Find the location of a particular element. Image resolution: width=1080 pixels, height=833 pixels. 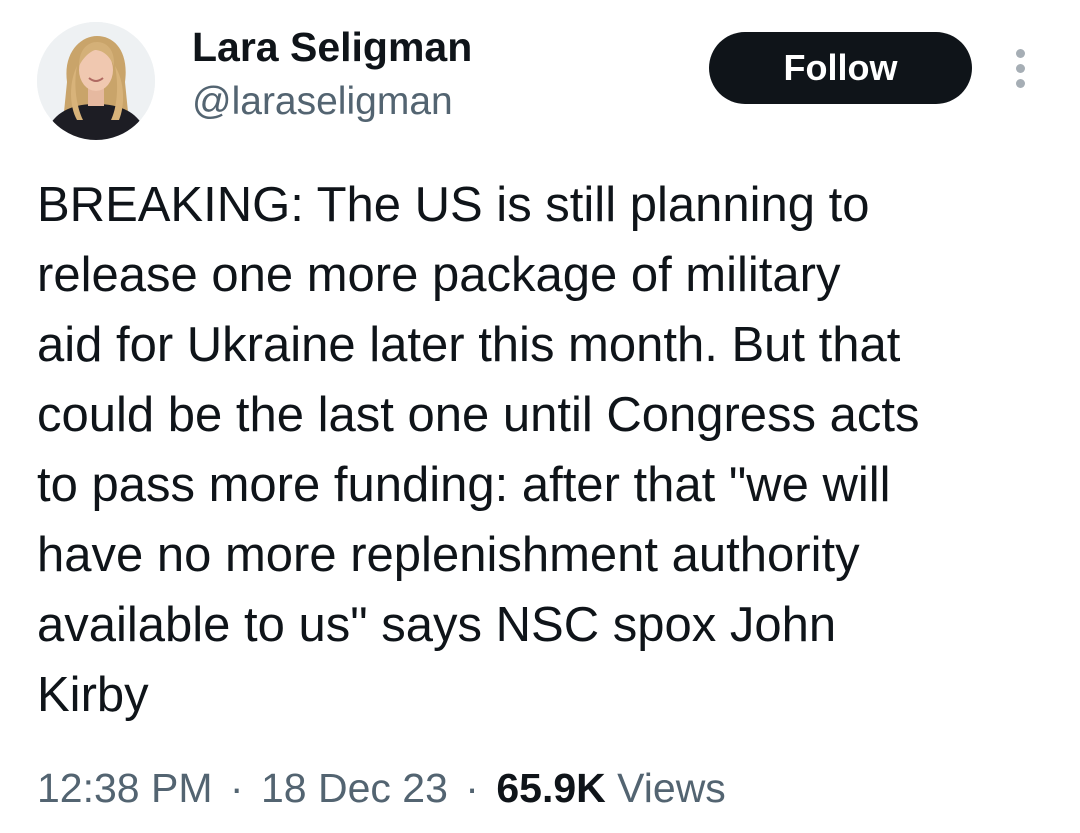

author-handle: @laraseligman is located at coordinates (322, 102).